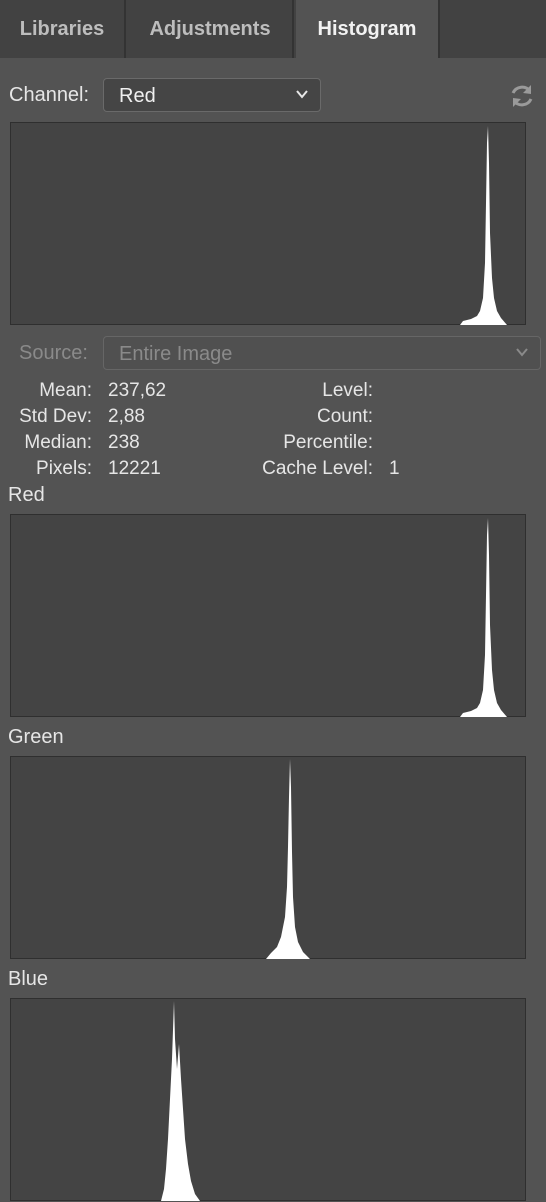  What do you see at coordinates (126, 416) in the screenshot?
I see `stddev-value: 2,88` at bounding box center [126, 416].